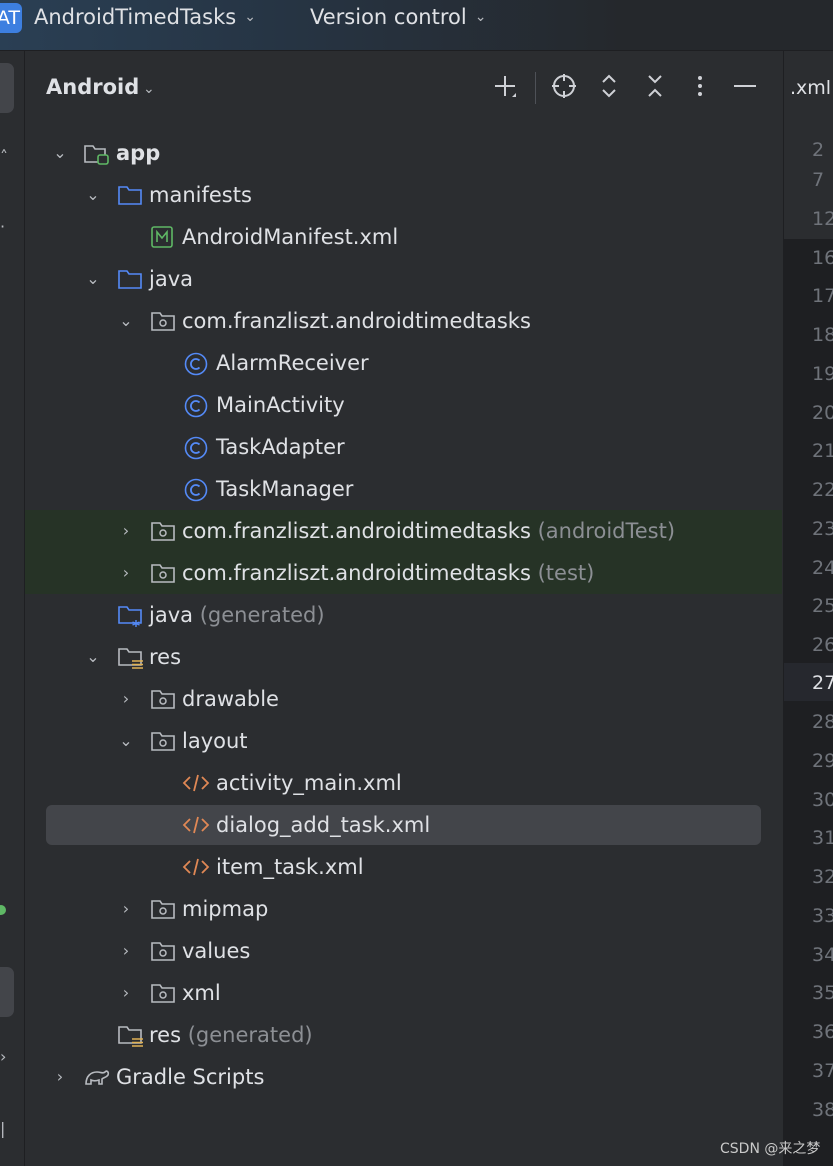 The height and width of the screenshot is (1166, 833). Describe the element at coordinates (403, 1035) in the screenshot. I see `tree-node-res-generated: res (generated)` at that location.